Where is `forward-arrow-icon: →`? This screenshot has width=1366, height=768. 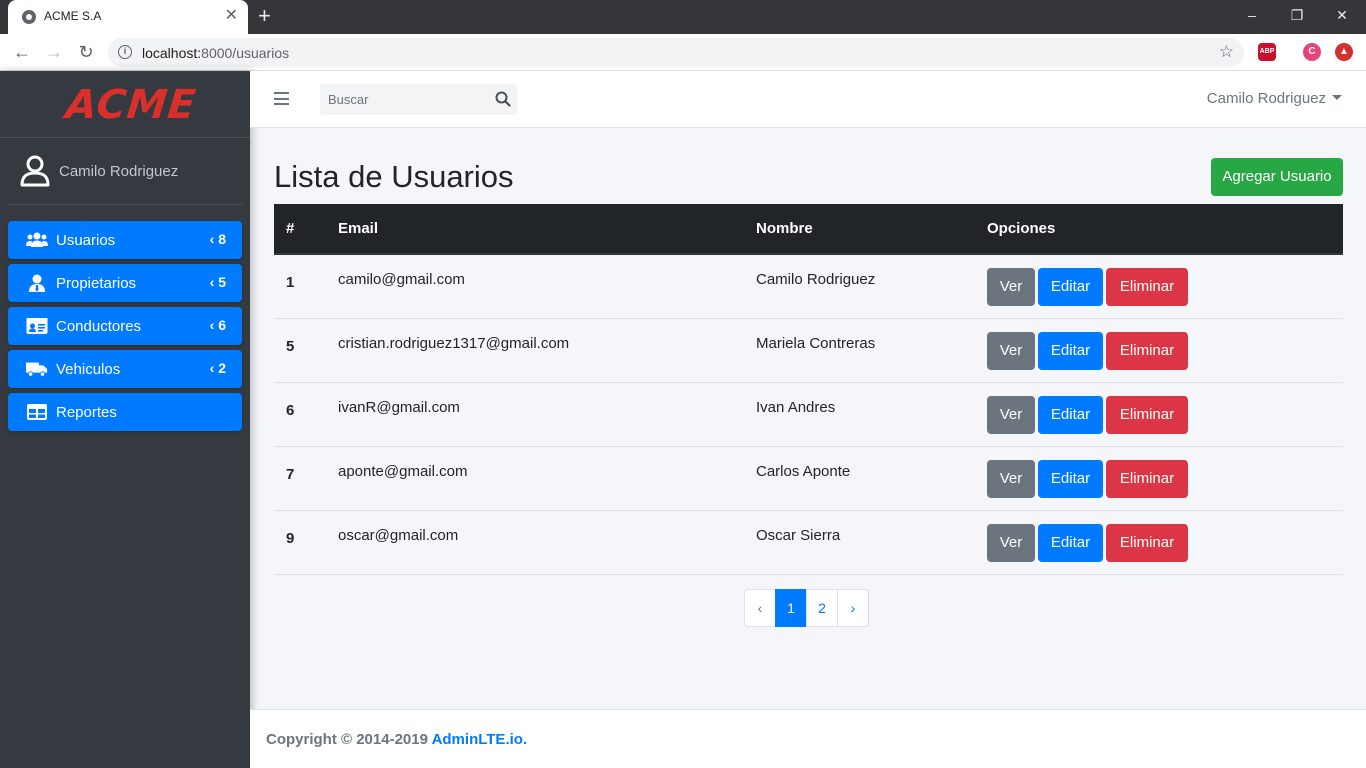 forward-arrow-icon: → is located at coordinates (54, 52).